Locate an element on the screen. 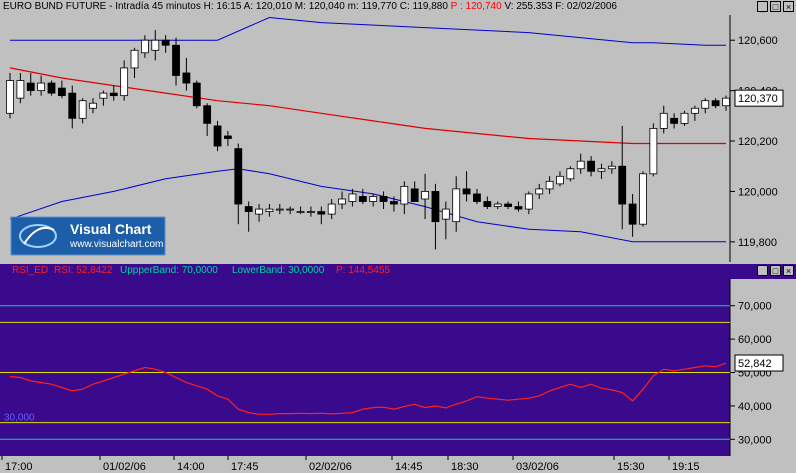  stat-value-1: 120,010 is located at coordinates (274, 6).